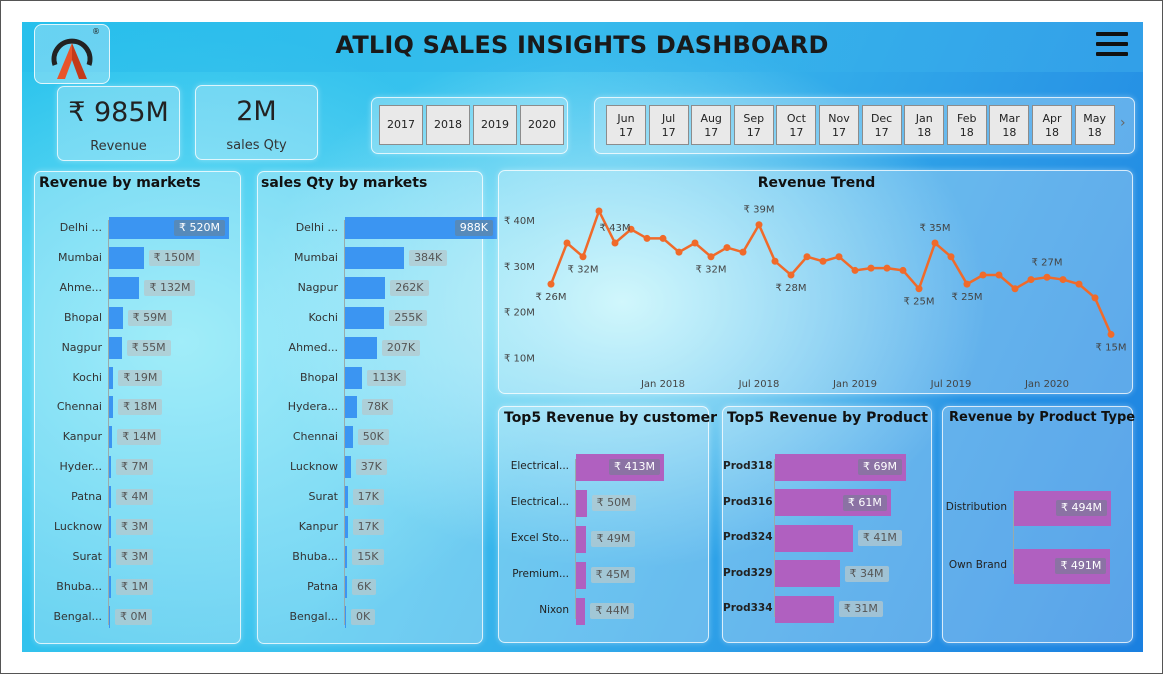  I want to click on year-slicer: 2017 2018 2019 2020, so click(469, 125).